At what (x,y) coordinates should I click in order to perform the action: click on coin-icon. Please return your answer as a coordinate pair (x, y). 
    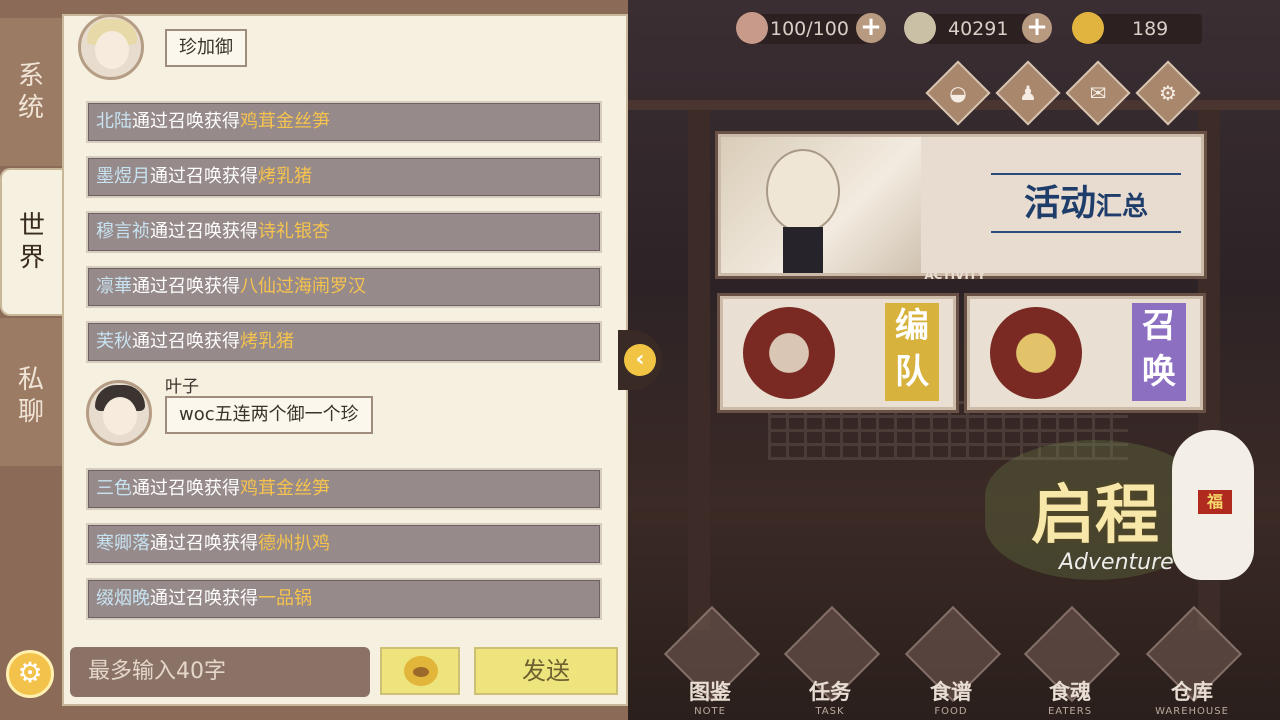
    Looking at the image, I should click on (920, 28).